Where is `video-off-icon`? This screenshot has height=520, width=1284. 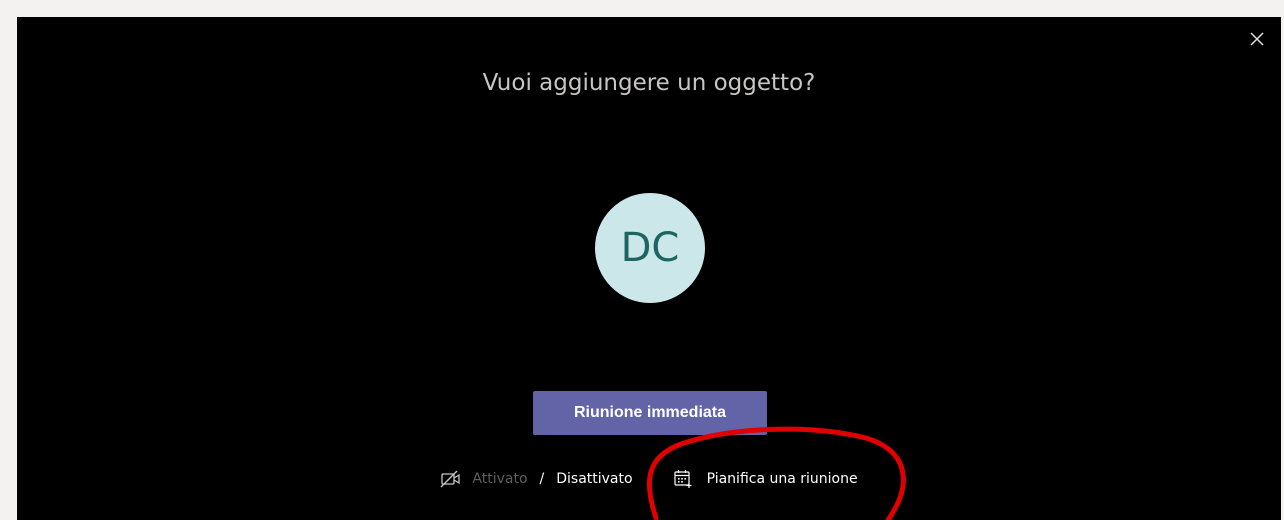 video-off-icon is located at coordinates (450, 479).